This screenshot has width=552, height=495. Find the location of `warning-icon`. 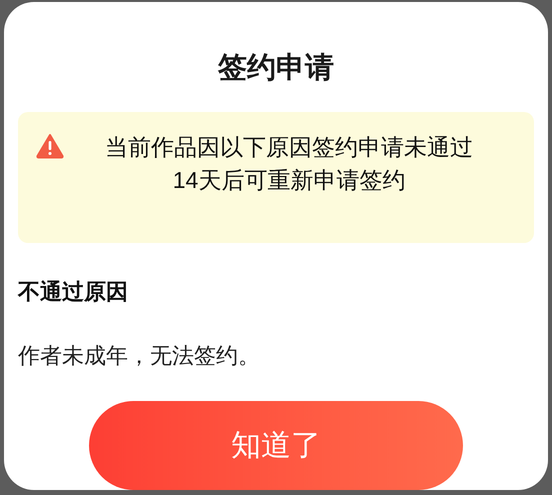

warning-icon is located at coordinates (50, 146).